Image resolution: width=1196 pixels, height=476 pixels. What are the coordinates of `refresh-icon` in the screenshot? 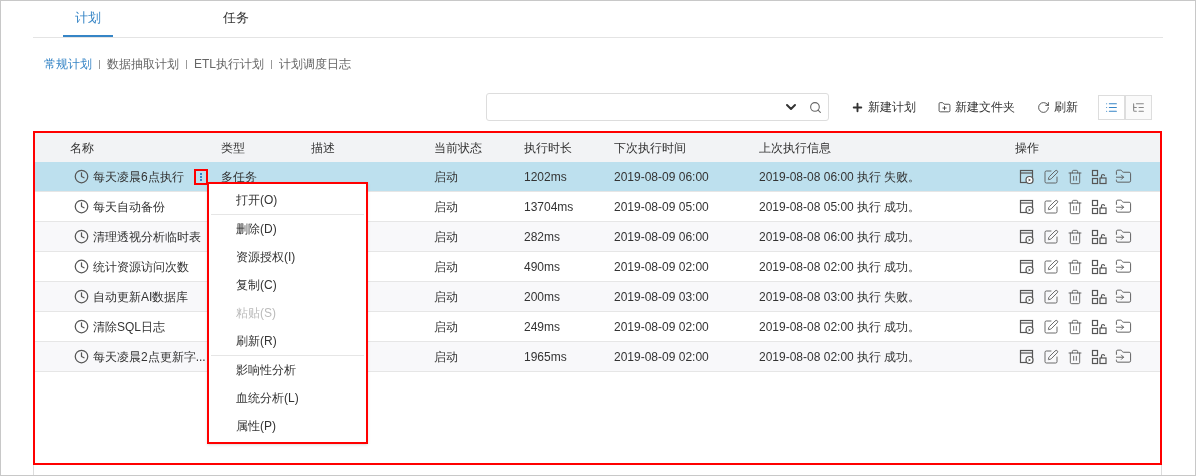 It's located at (1043, 107).